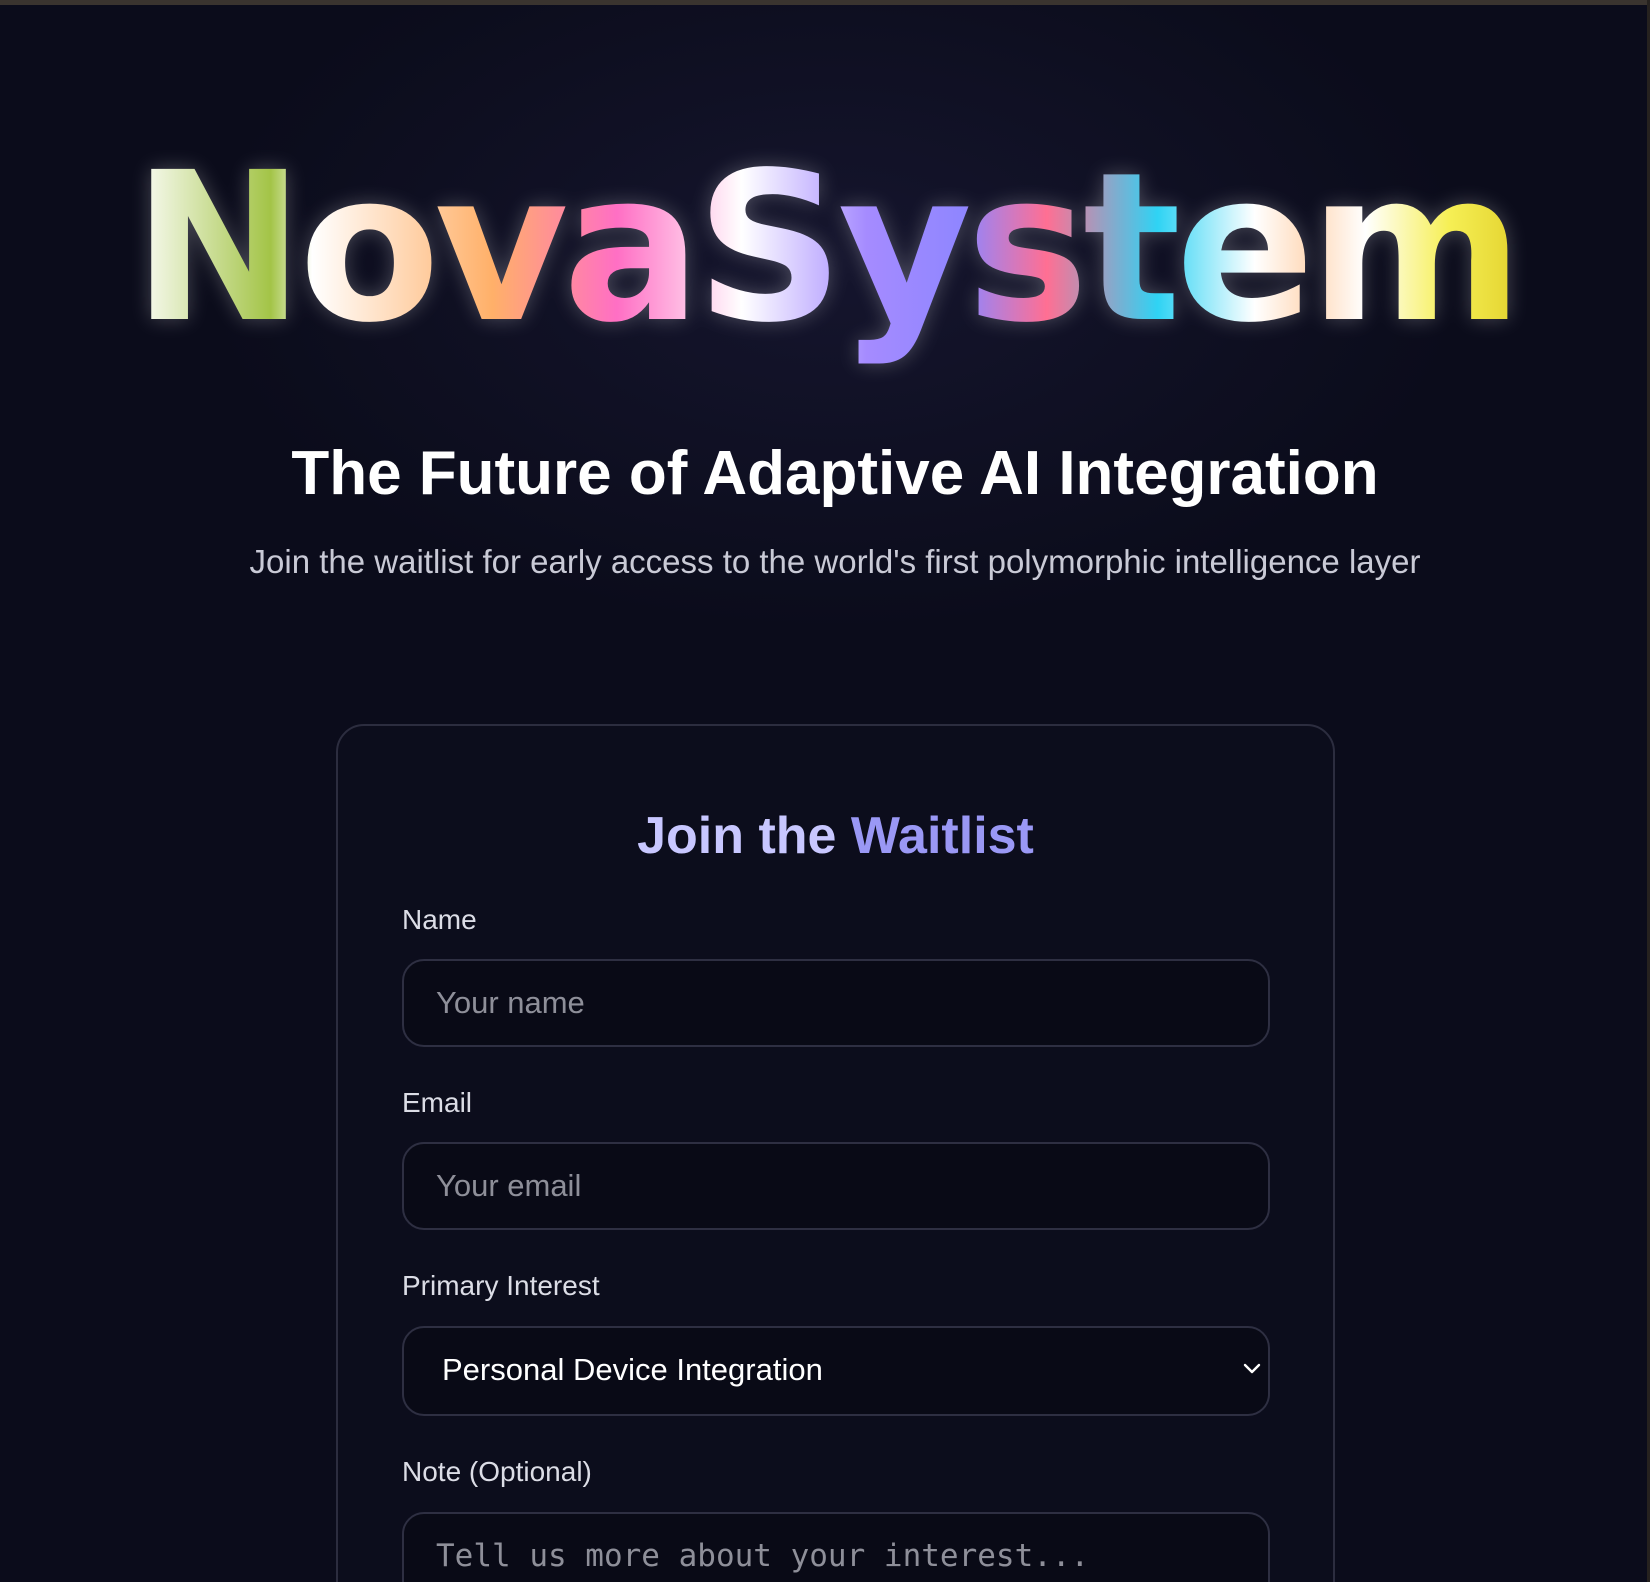 The image size is (1650, 1582). I want to click on waitlist-title-part2: Waitlist, so click(942, 836).